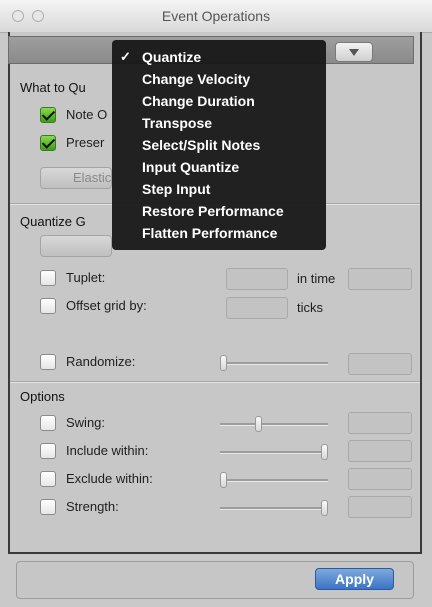 The width and height of the screenshot is (432, 607). Describe the element at coordinates (87, 114) in the screenshot. I see `note-on-label: Note O` at that location.